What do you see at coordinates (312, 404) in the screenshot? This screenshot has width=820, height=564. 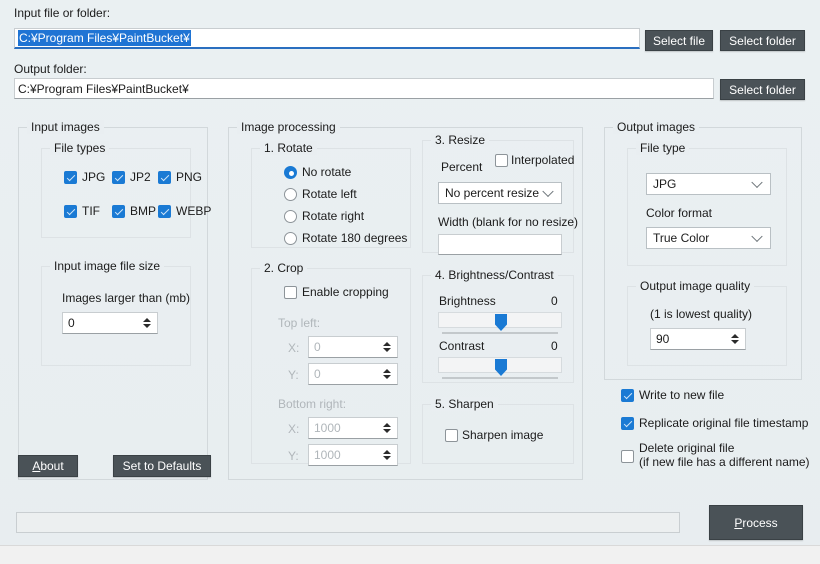 I see `crop-bottom-right-label: Bottom right:` at bounding box center [312, 404].